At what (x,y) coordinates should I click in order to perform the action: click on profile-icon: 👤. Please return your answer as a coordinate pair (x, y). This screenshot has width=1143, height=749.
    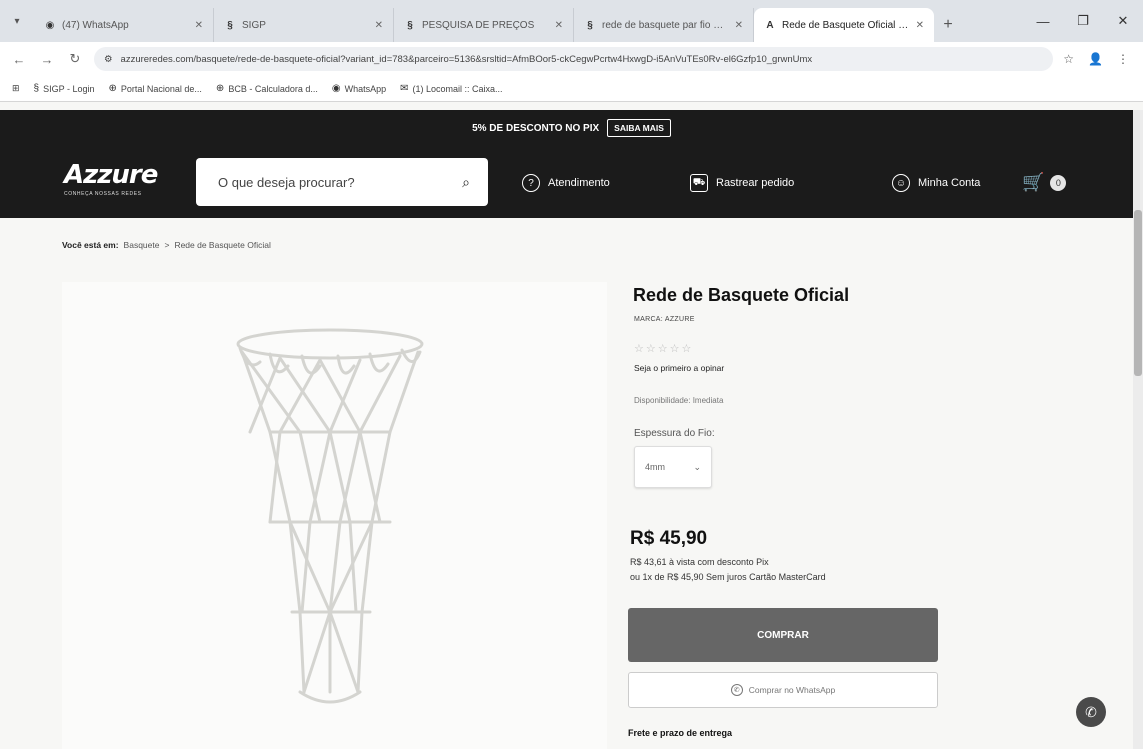
    Looking at the image, I should click on (1095, 59).